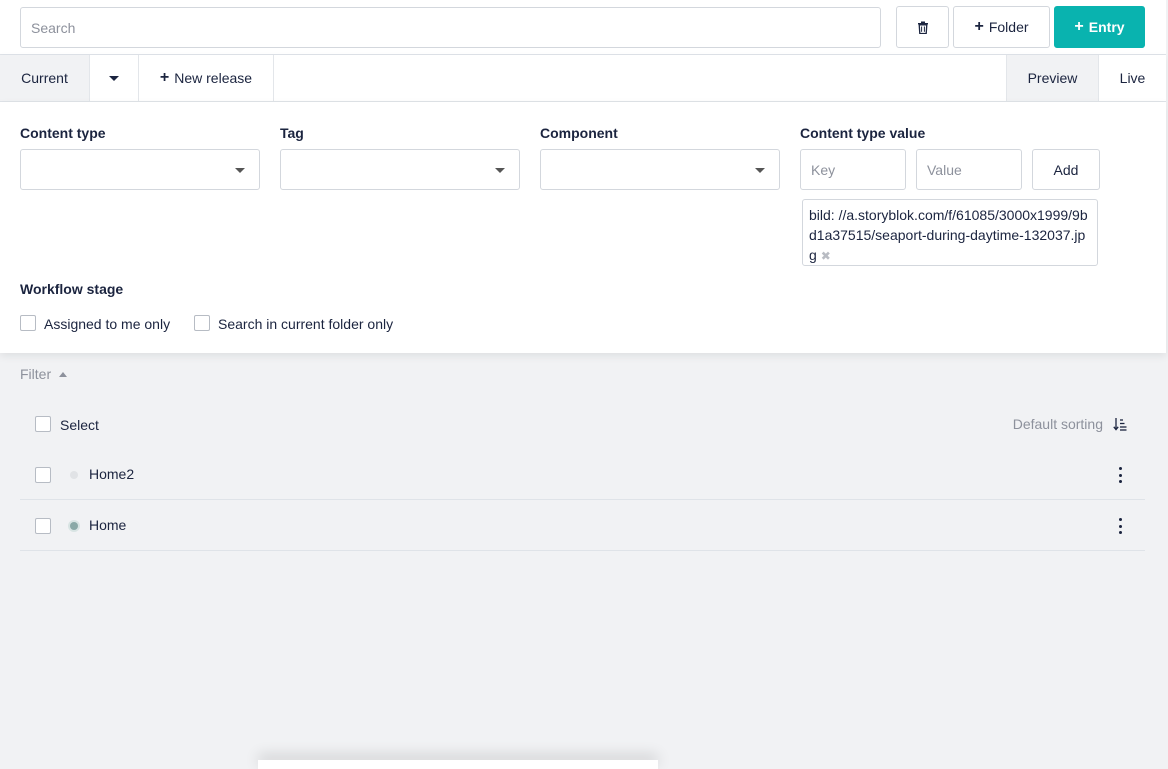 The width and height of the screenshot is (1168, 769). What do you see at coordinates (1057, 424) in the screenshot?
I see `sorting-label: Default sorting` at bounding box center [1057, 424].